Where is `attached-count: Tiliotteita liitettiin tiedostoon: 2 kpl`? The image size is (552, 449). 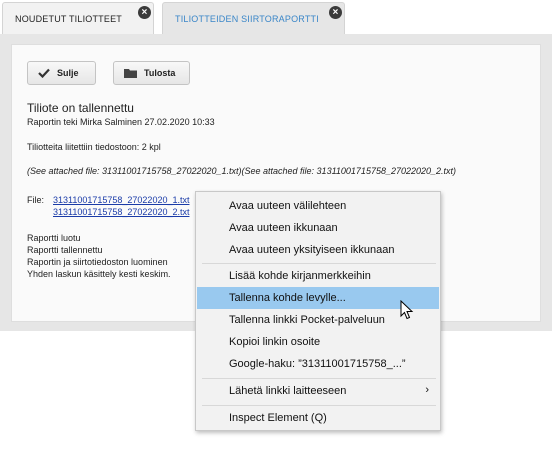 attached-count: Tiliotteita liitettiin tiedostoon: 2 kpl is located at coordinates (94, 147).